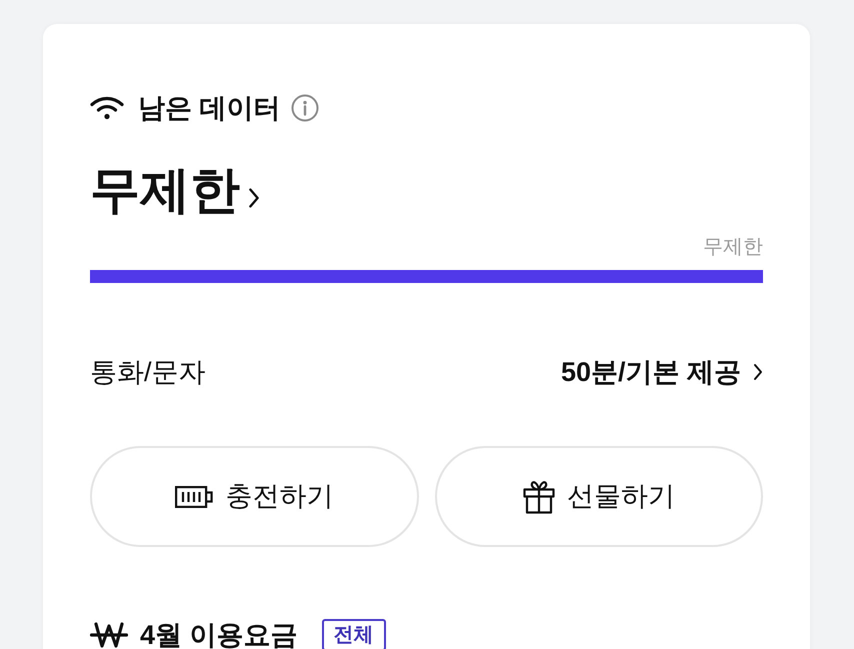  What do you see at coordinates (254, 496) in the screenshot?
I see `charge-button: 충전하기` at bounding box center [254, 496].